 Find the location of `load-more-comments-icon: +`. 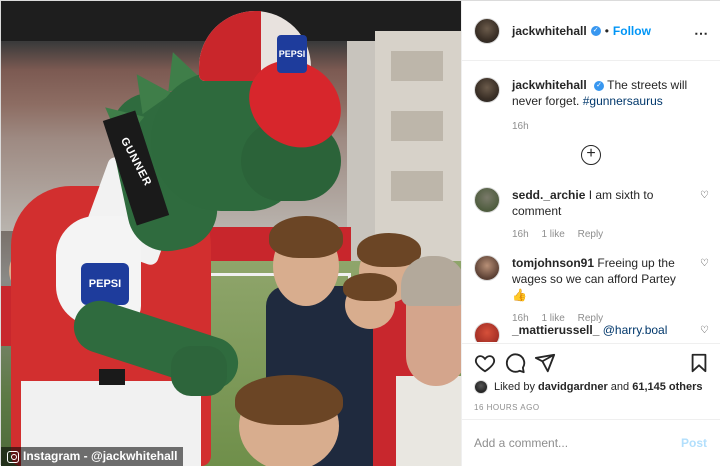

load-more-comments-icon: + is located at coordinates (591, 155).